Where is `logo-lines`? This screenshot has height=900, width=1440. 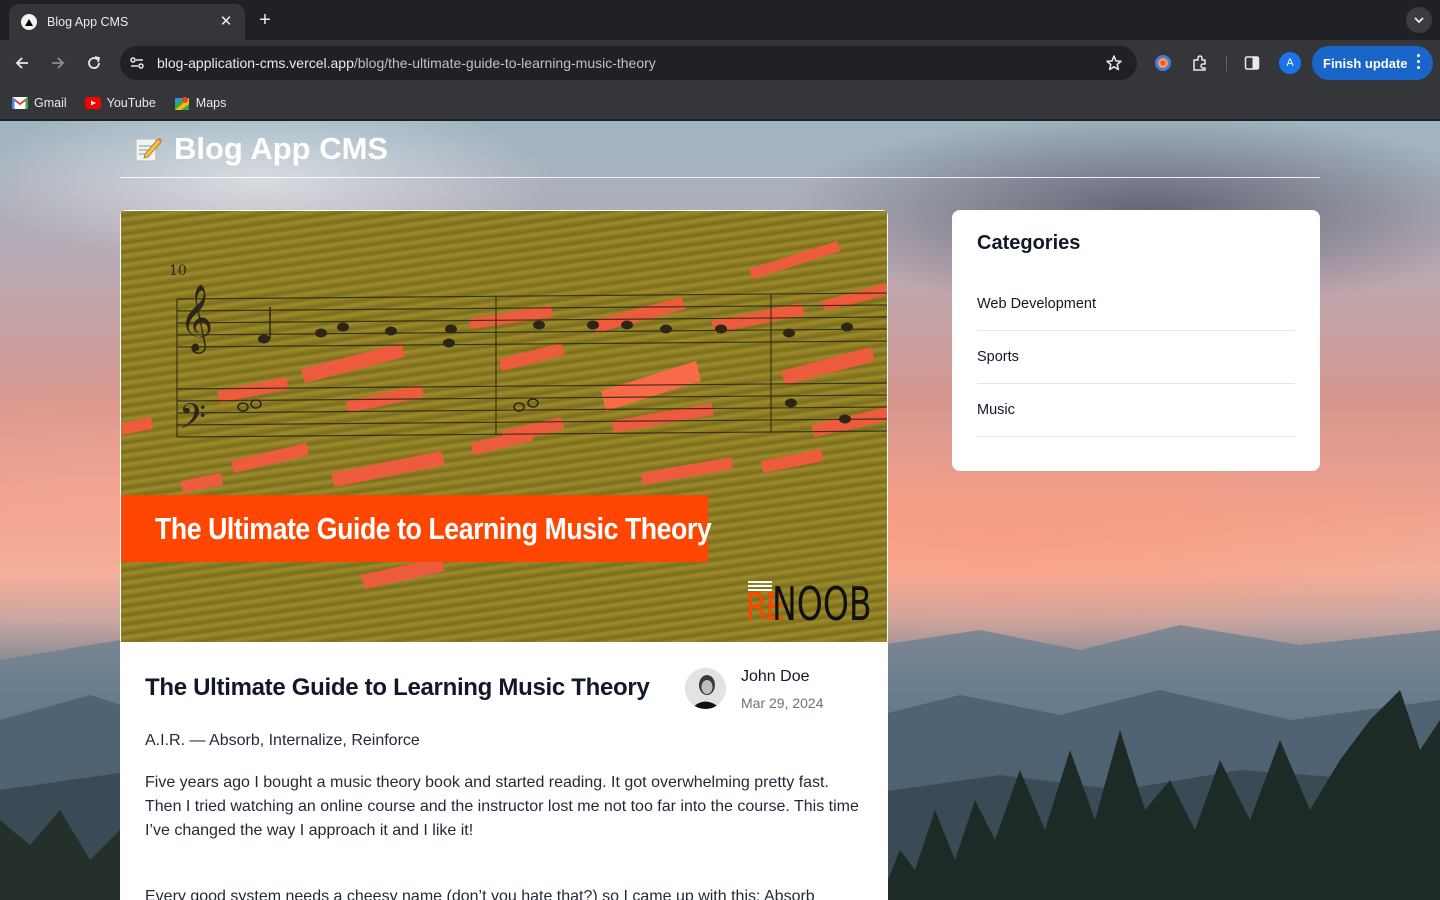
logo-lines is located at coordinates (760, 587).